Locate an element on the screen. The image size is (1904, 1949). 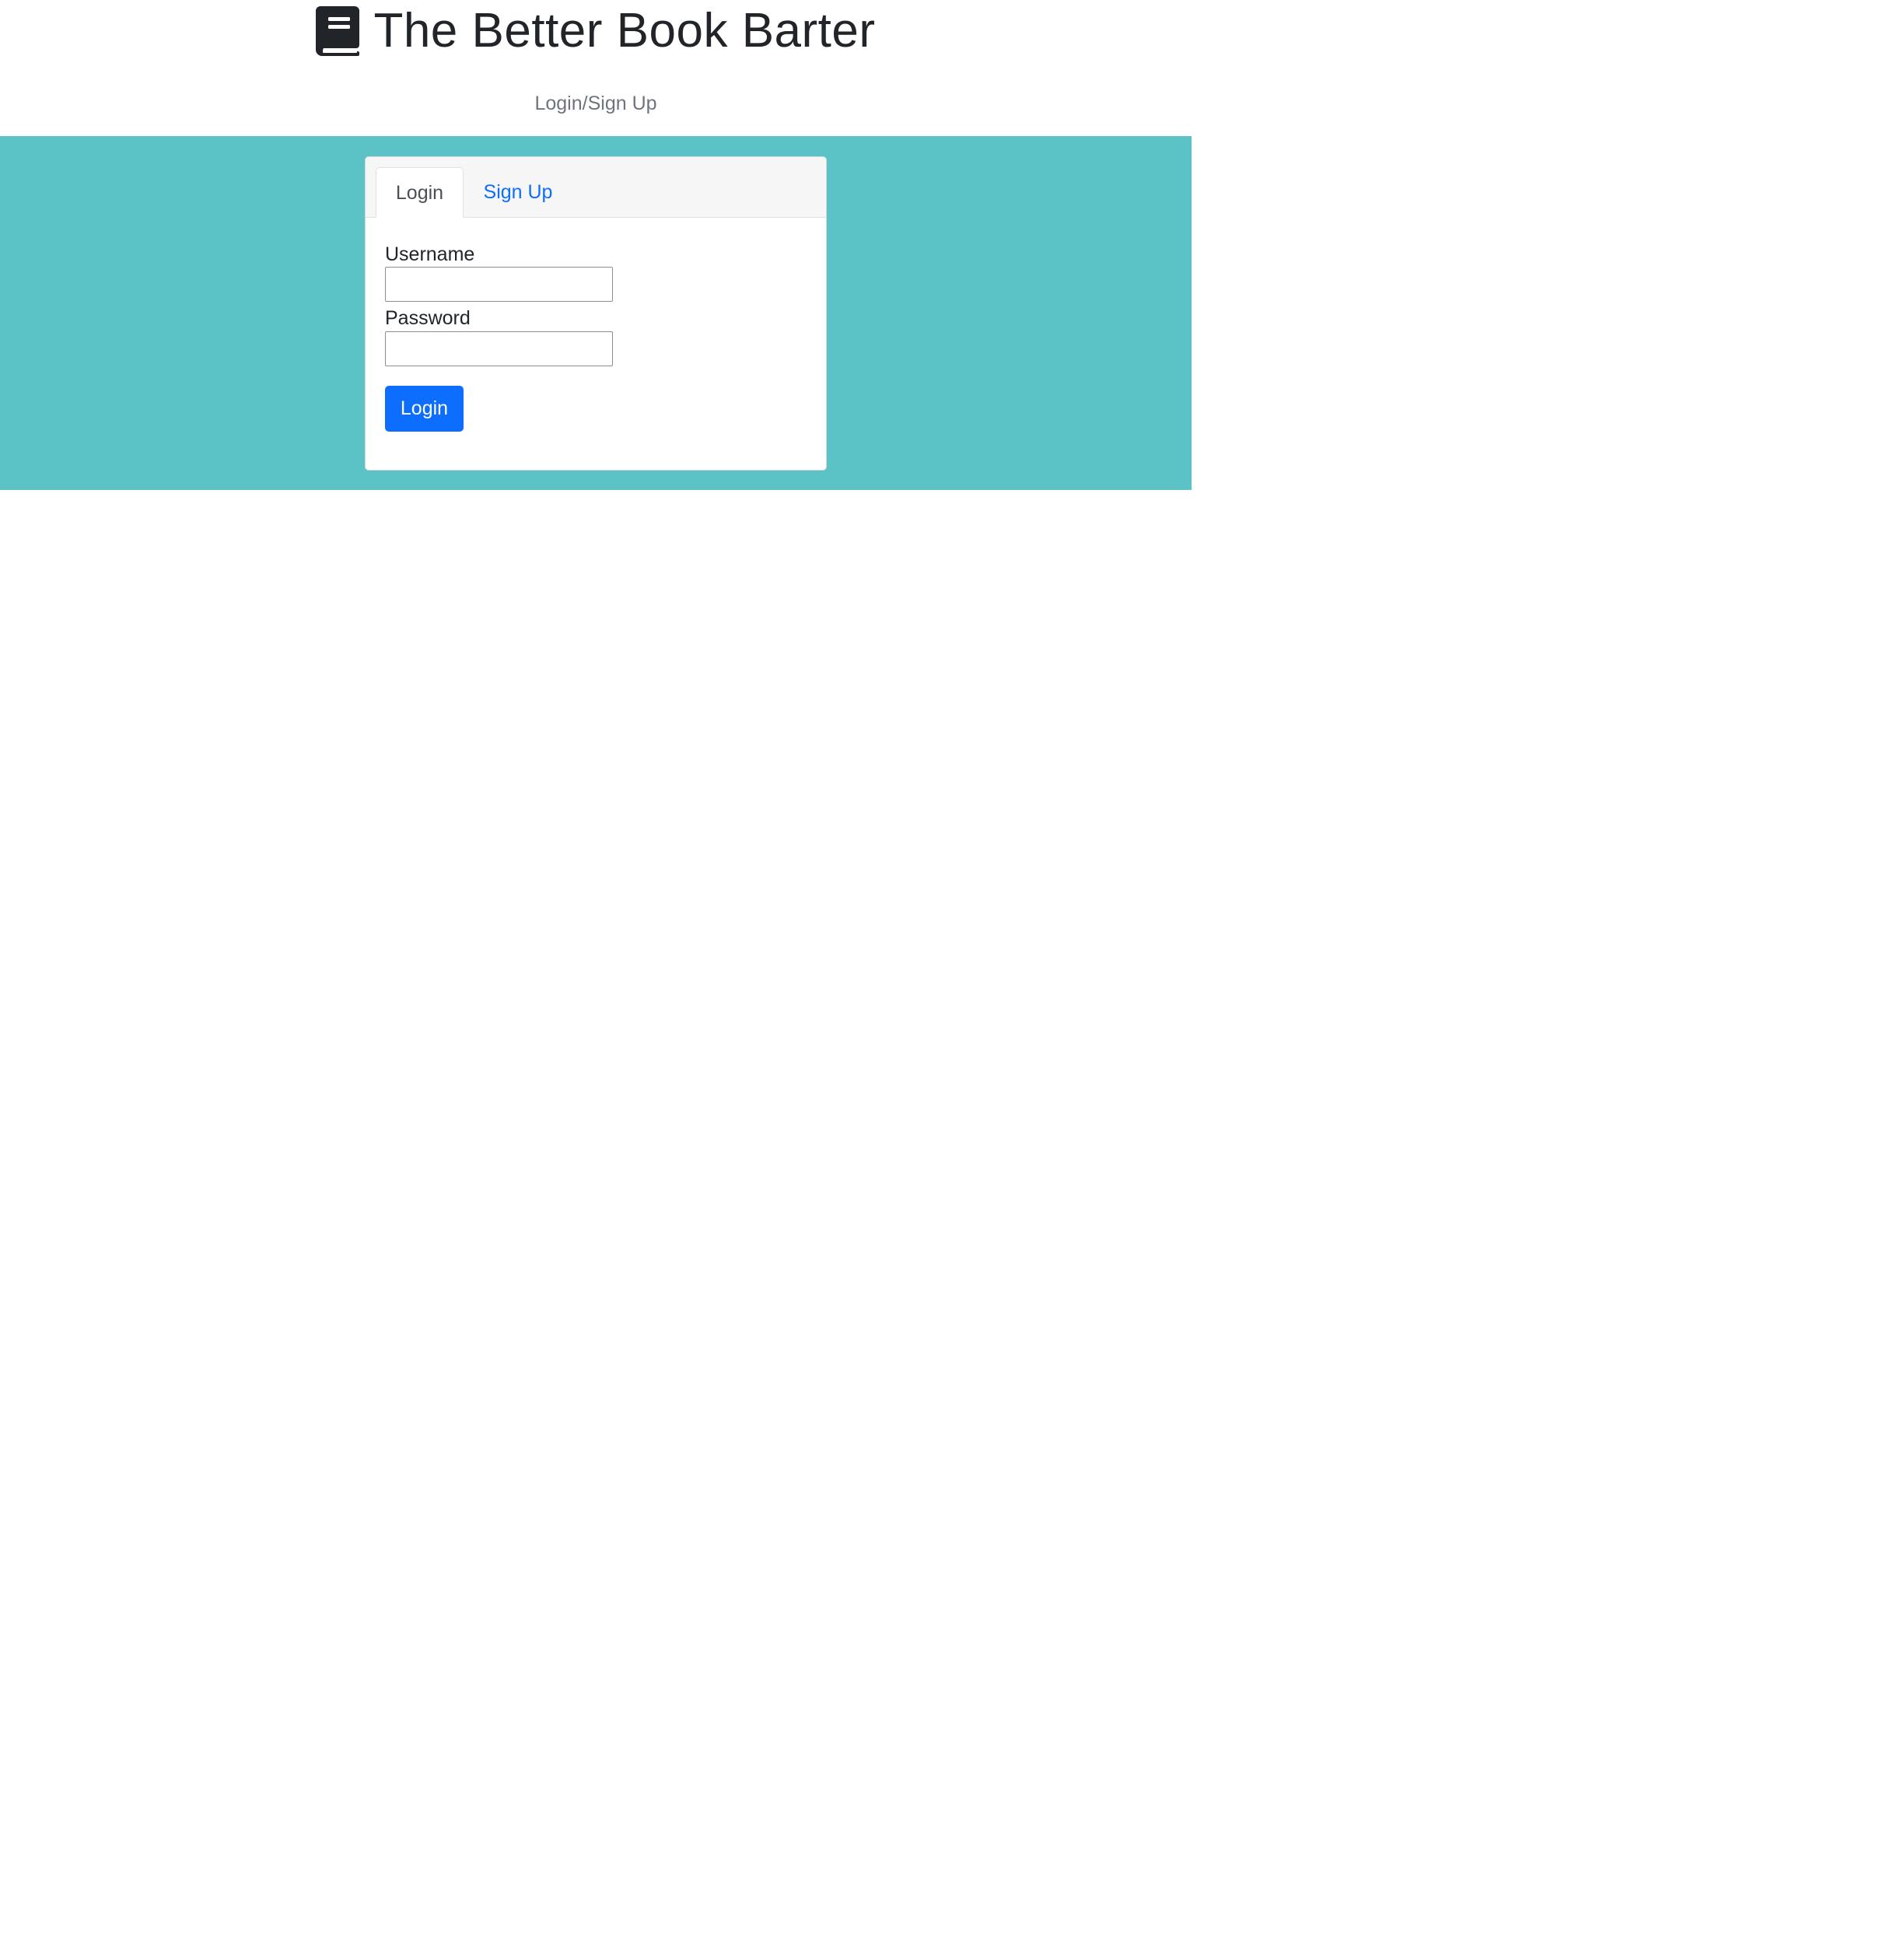
card-header: Login Sign Up is located at coordinates (596, 187).